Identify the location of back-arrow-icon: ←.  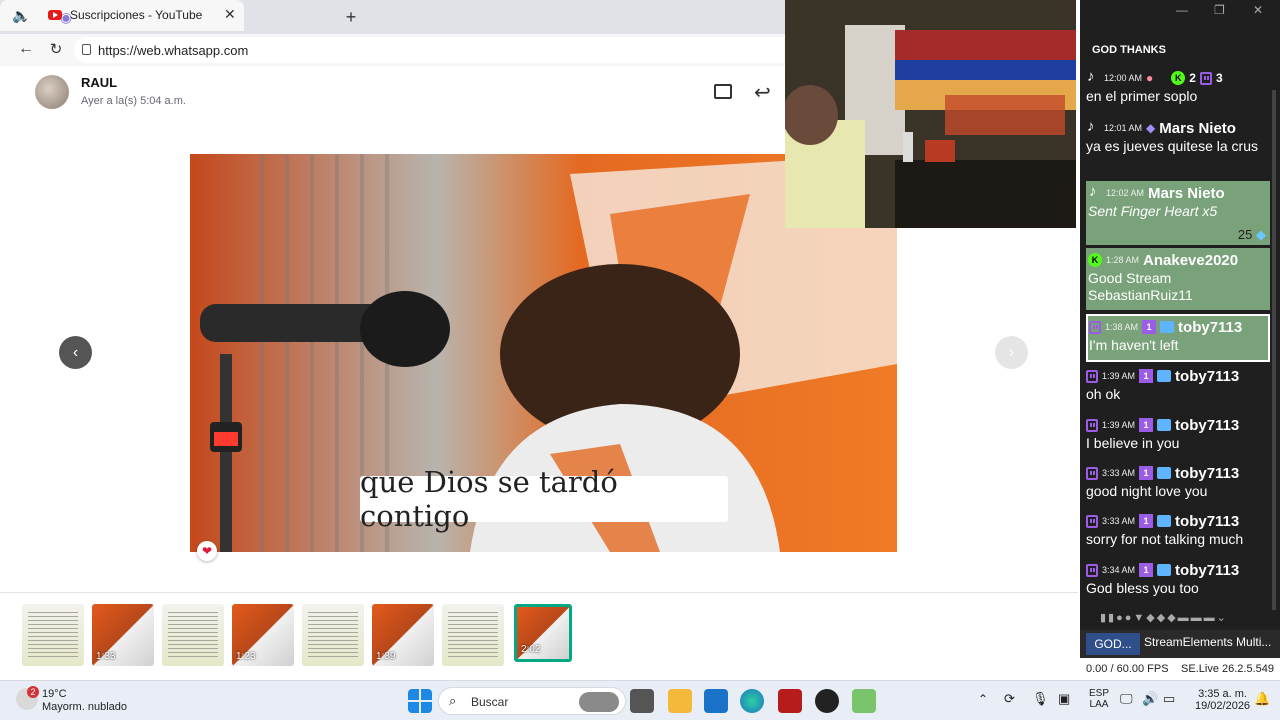
(26, 49).